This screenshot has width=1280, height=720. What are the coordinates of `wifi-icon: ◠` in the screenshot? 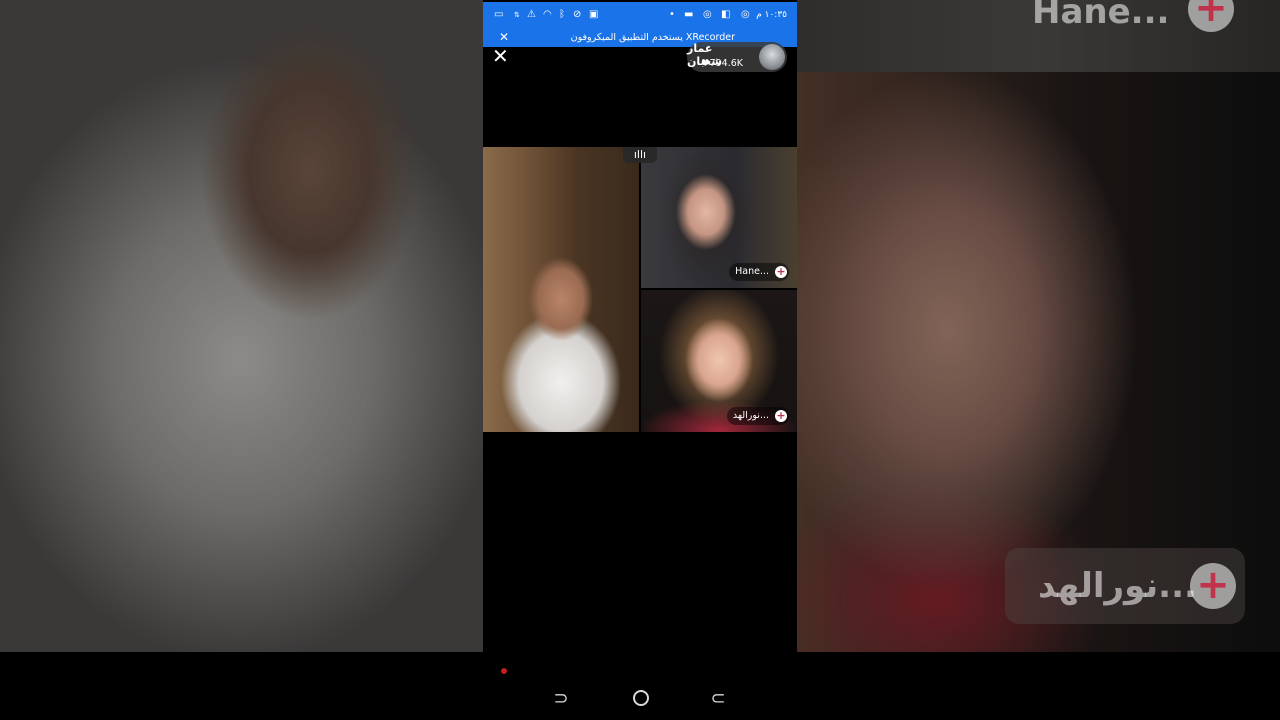 It's located at (547, 14).